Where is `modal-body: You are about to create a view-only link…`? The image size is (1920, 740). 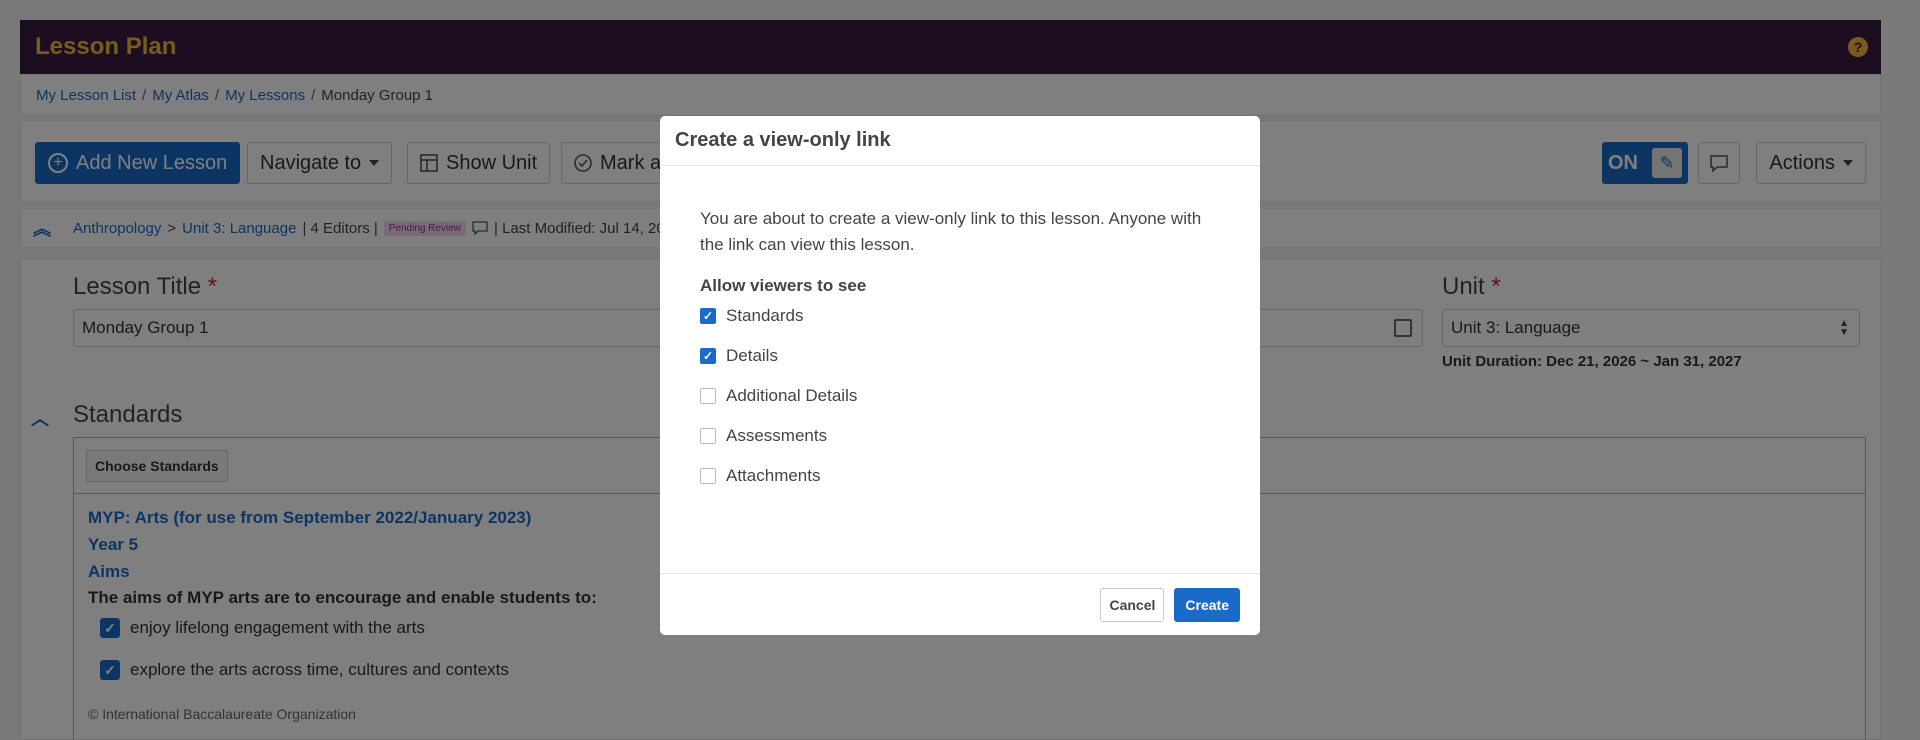 modal-body: You are about to create a view-only link… is located at coordinates (960, 351).